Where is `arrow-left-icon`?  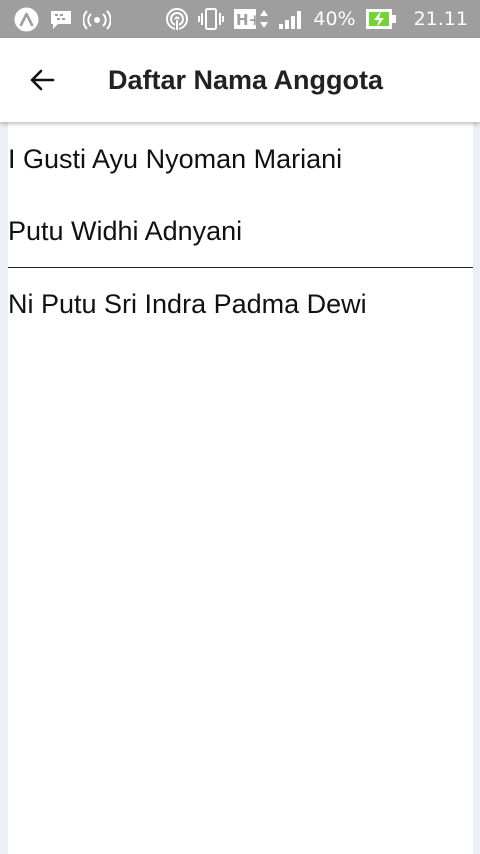 arrow-left-icon is located at coordinates (42, 80).